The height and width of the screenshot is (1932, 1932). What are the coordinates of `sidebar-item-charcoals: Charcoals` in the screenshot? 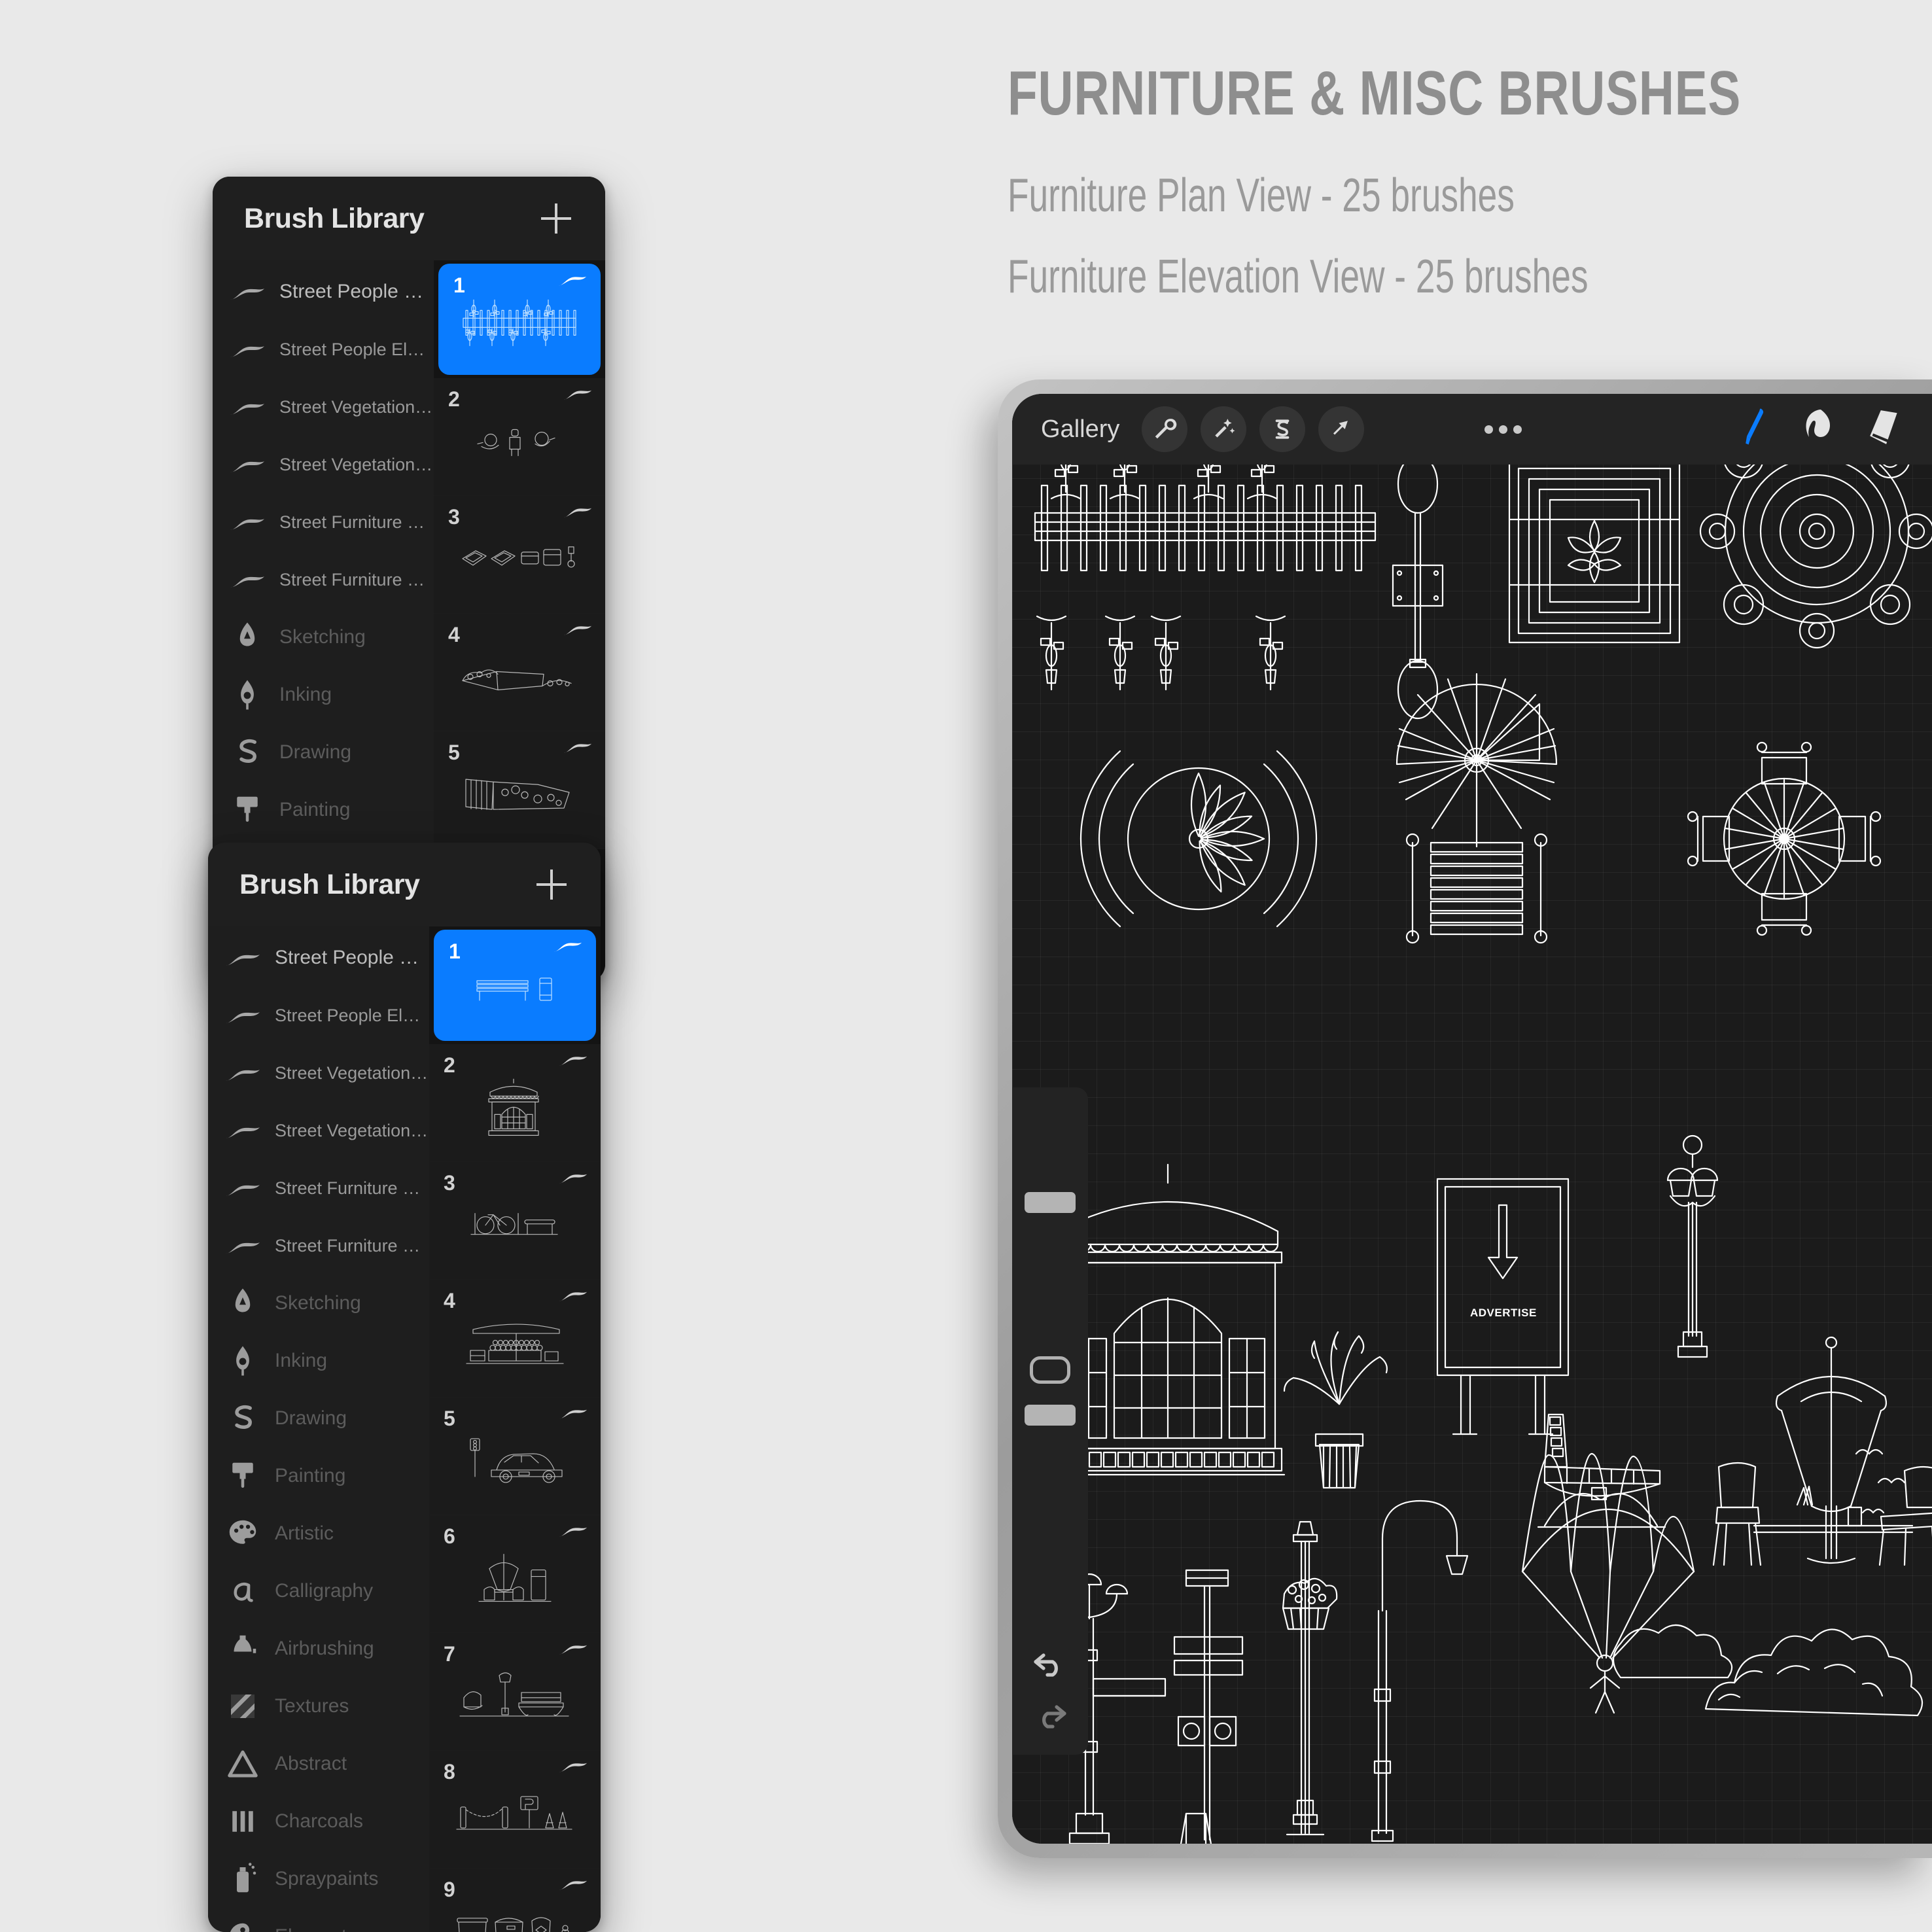 It's located at (318, 1821).